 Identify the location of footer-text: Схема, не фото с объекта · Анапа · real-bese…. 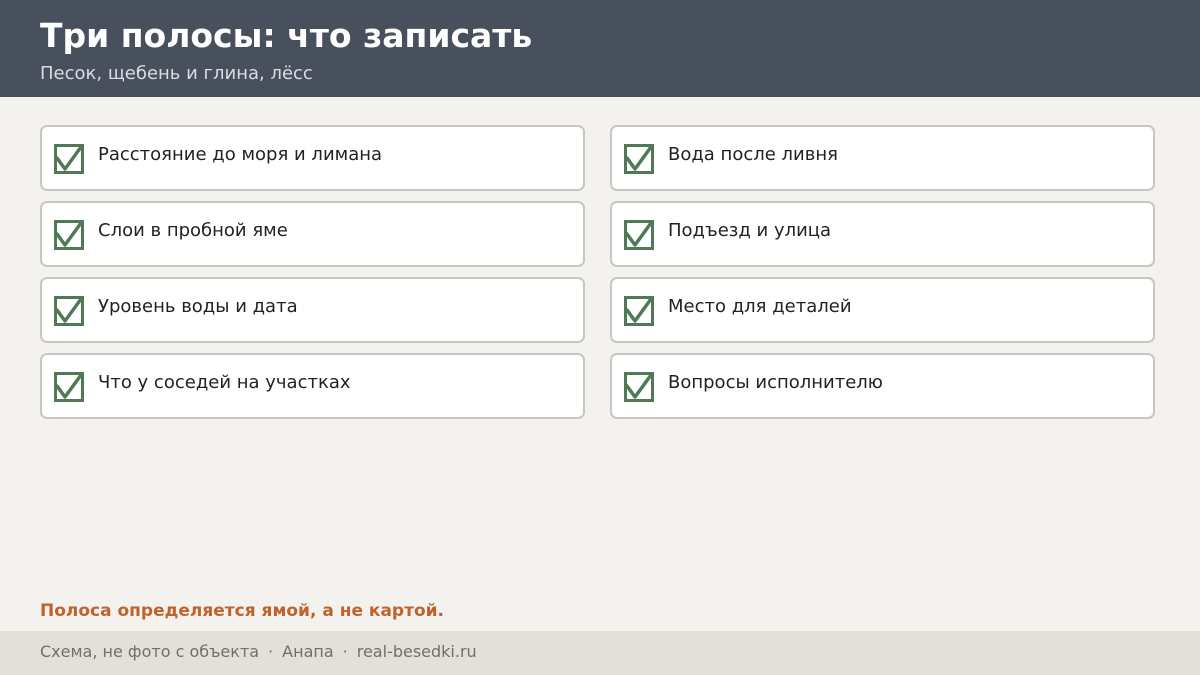
(258, 652).